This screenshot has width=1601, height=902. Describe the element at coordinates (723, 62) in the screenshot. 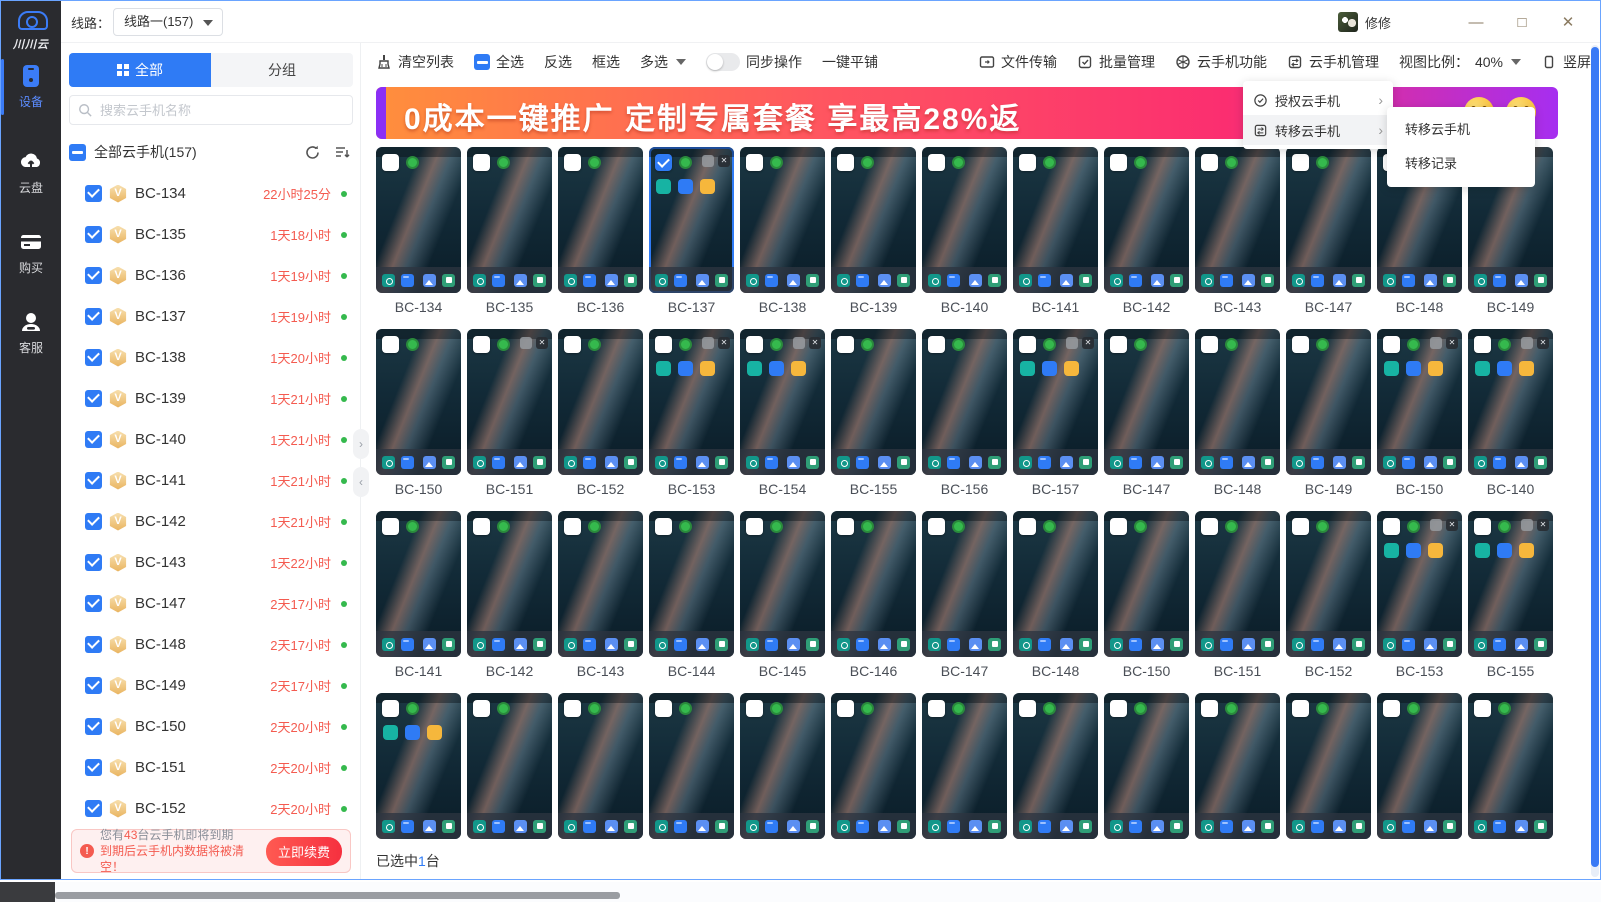

I see `sync-toggle` at that location.